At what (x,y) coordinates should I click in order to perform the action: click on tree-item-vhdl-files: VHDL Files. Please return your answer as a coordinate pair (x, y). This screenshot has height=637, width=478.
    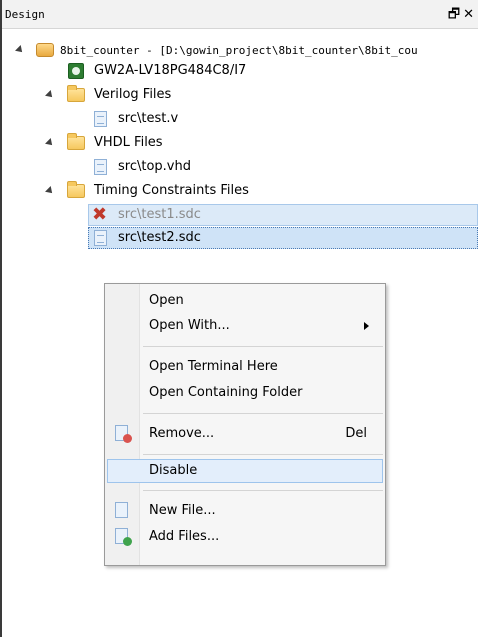
    Looking at the image, I should click on (240, 143).